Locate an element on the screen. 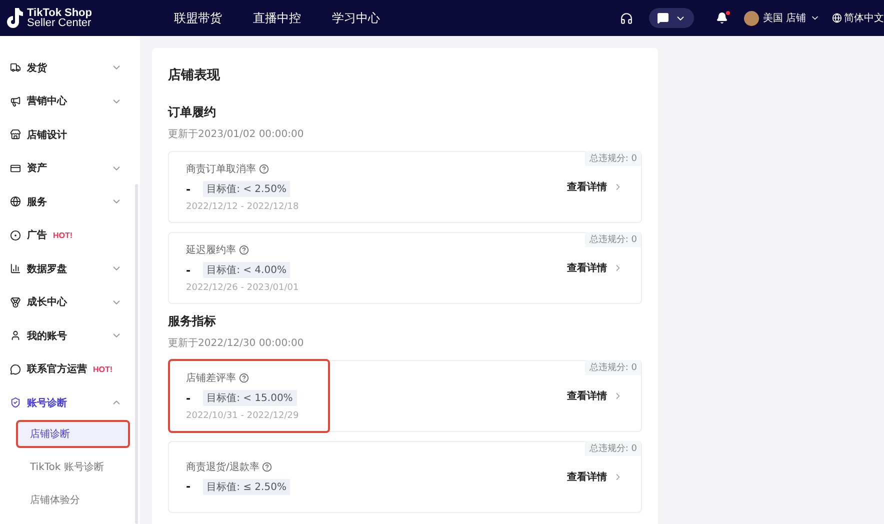  metric-name: 商责退货/退款率 is located at coordinates (223, 467).